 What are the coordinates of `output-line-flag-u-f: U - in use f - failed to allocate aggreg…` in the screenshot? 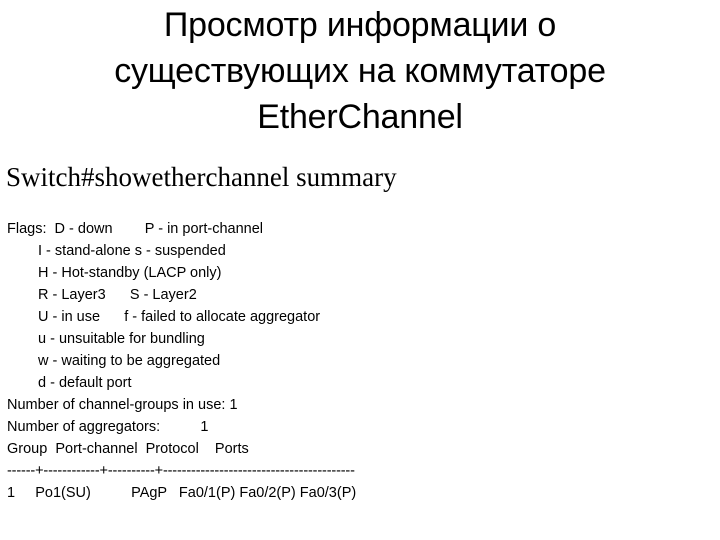 It's located at (179, 317).